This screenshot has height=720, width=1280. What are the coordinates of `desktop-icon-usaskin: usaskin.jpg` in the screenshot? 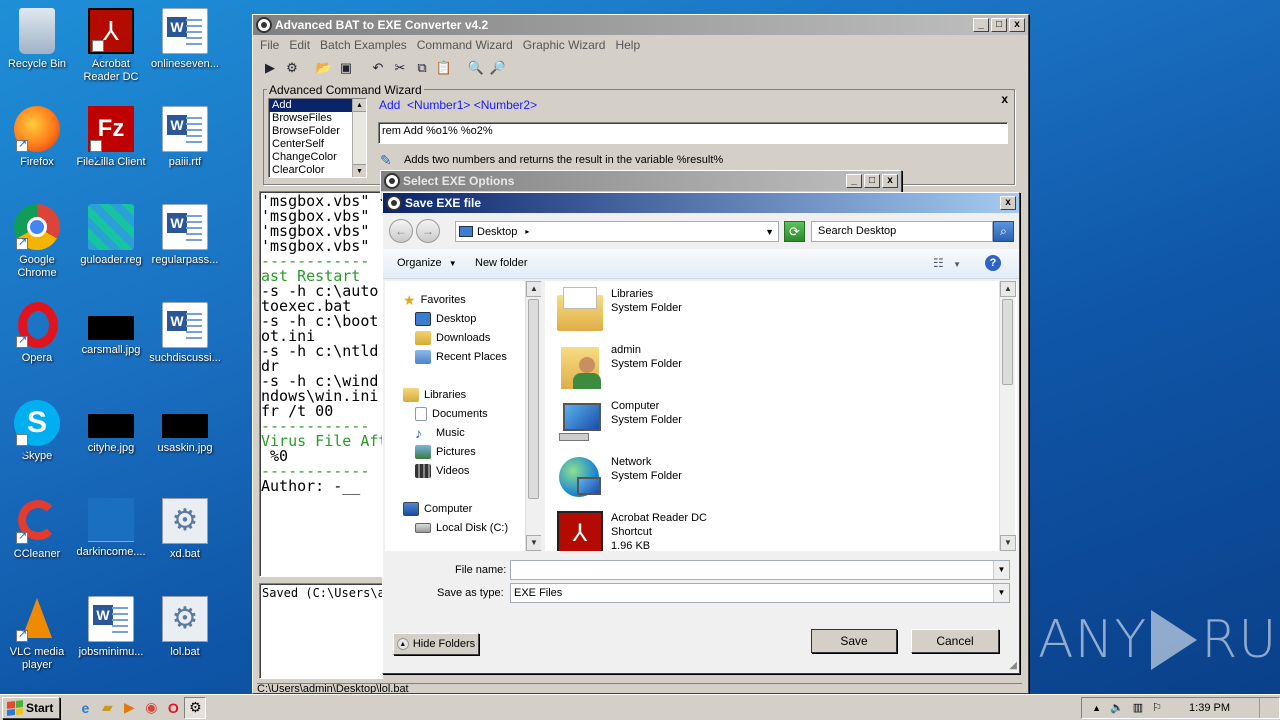 It's located at (185, 427).